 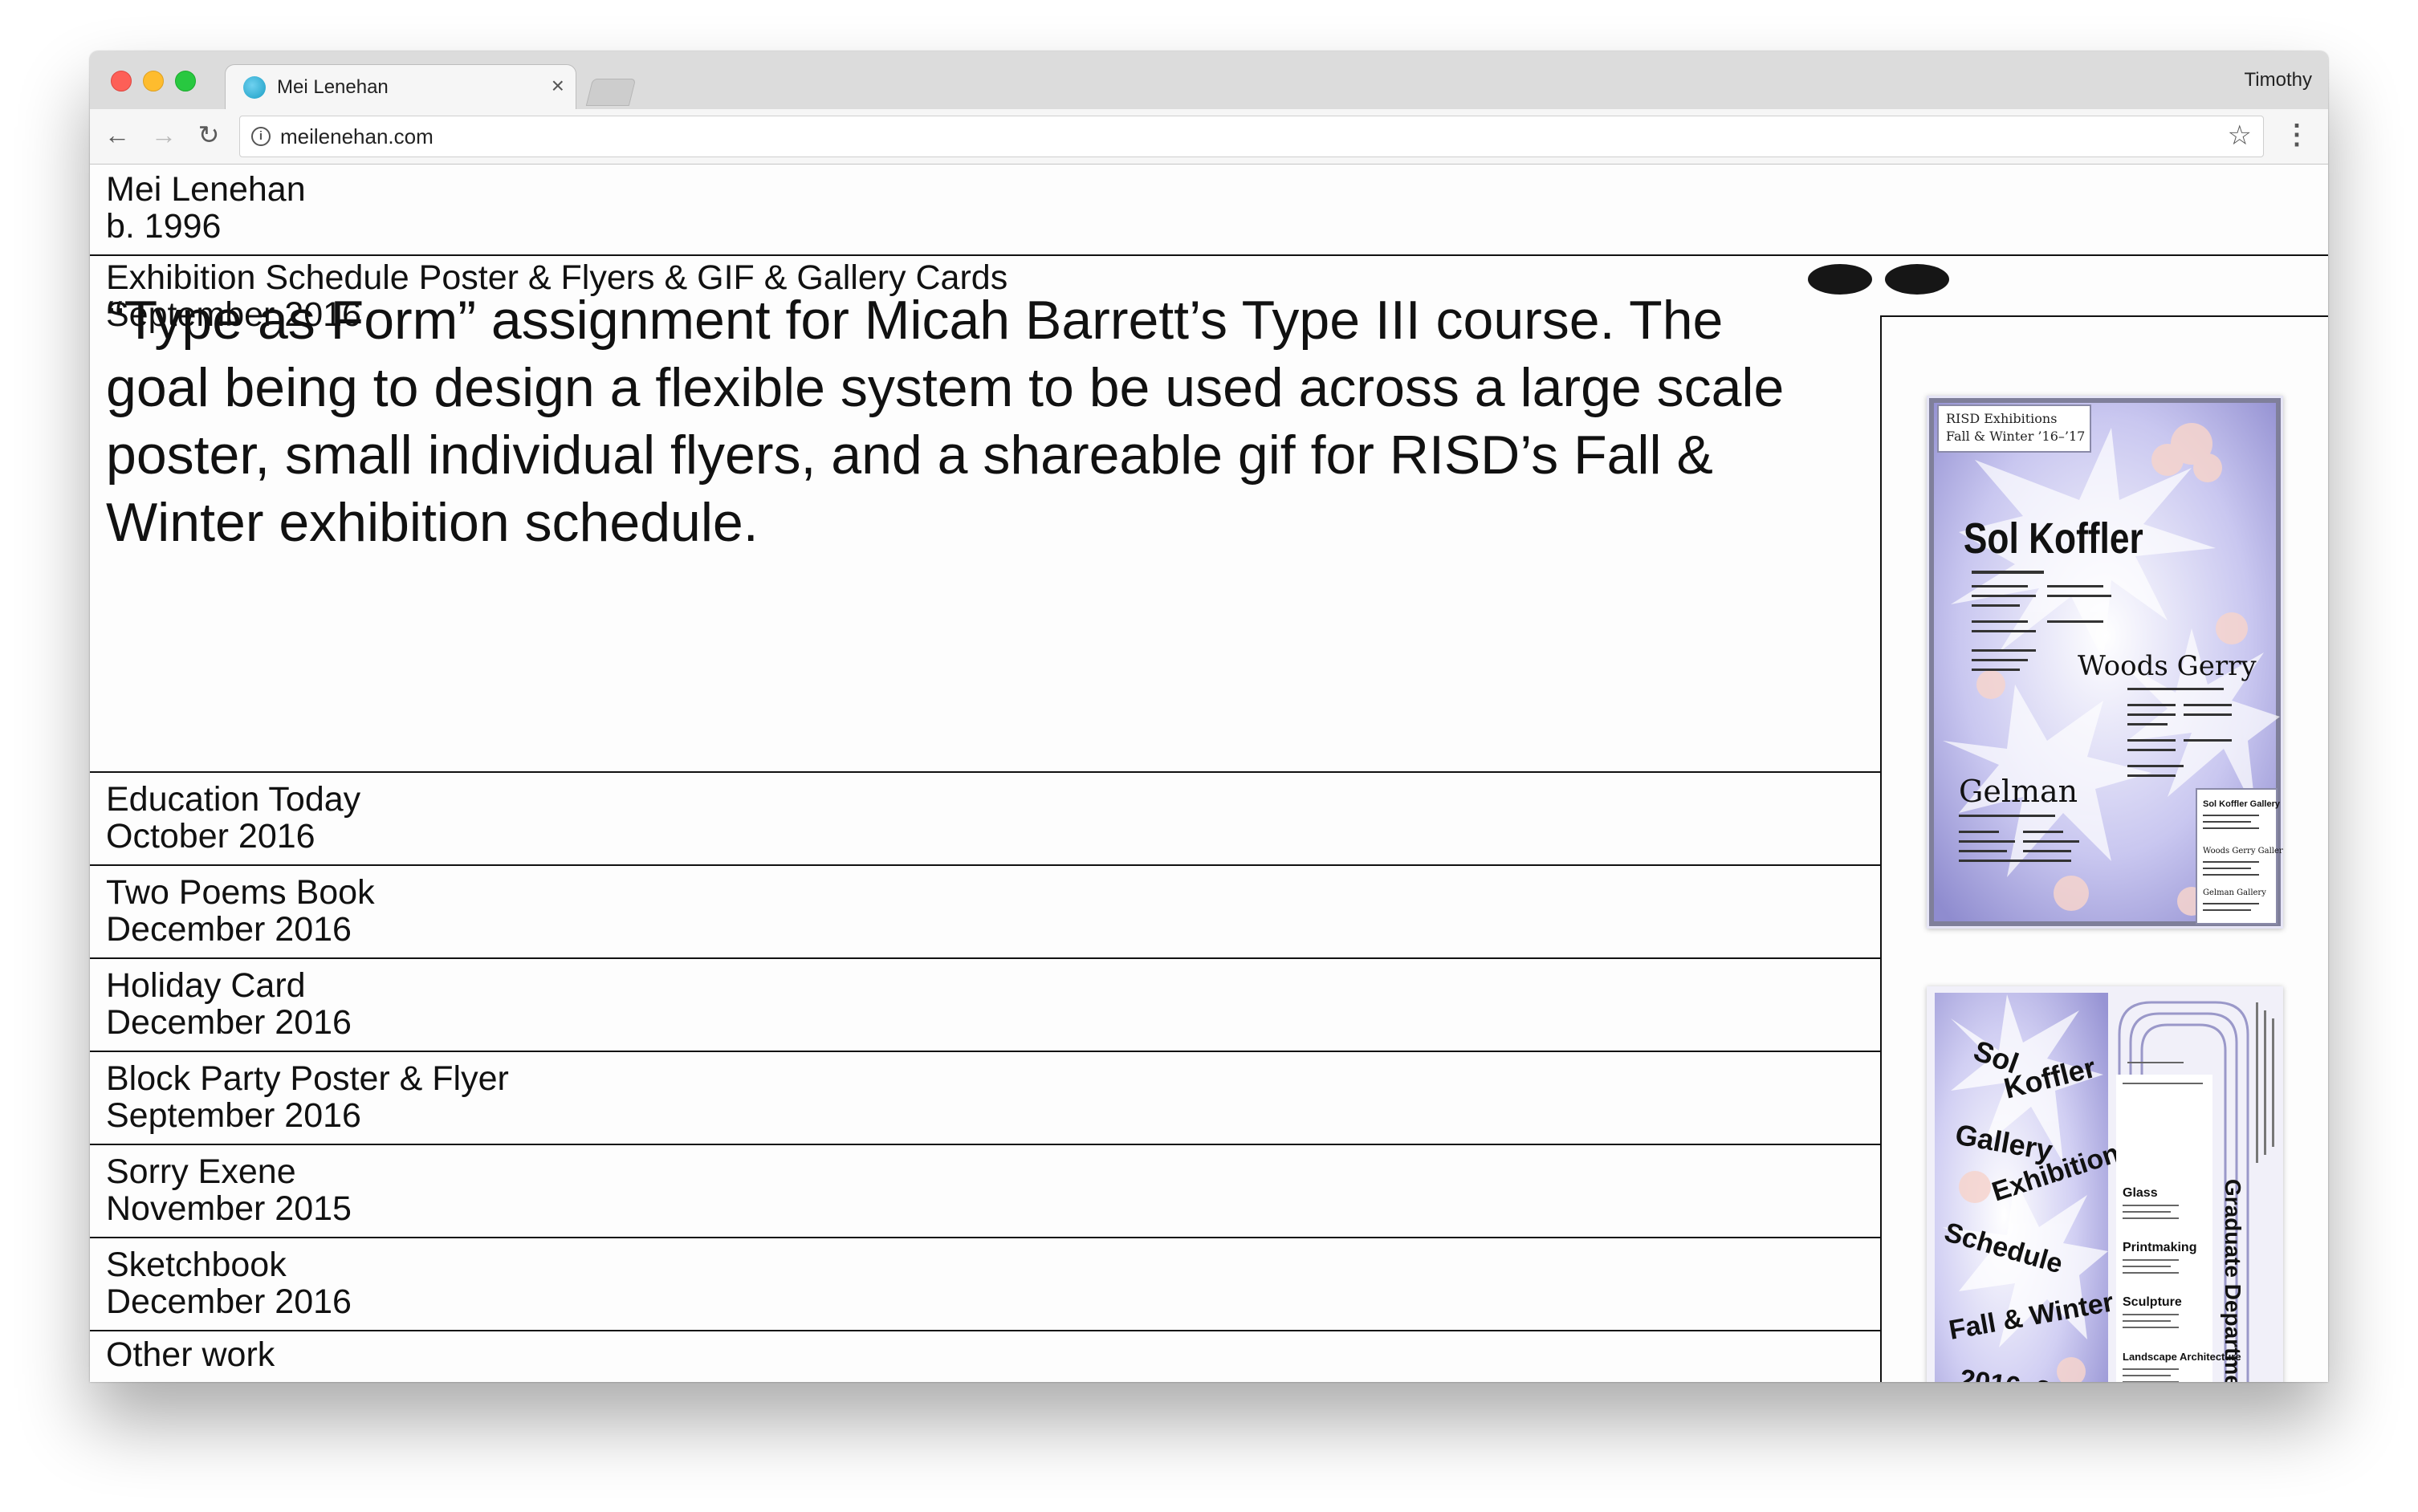 I want to click on site-name: Mei Lenehan, so click(x=1209, y=189).